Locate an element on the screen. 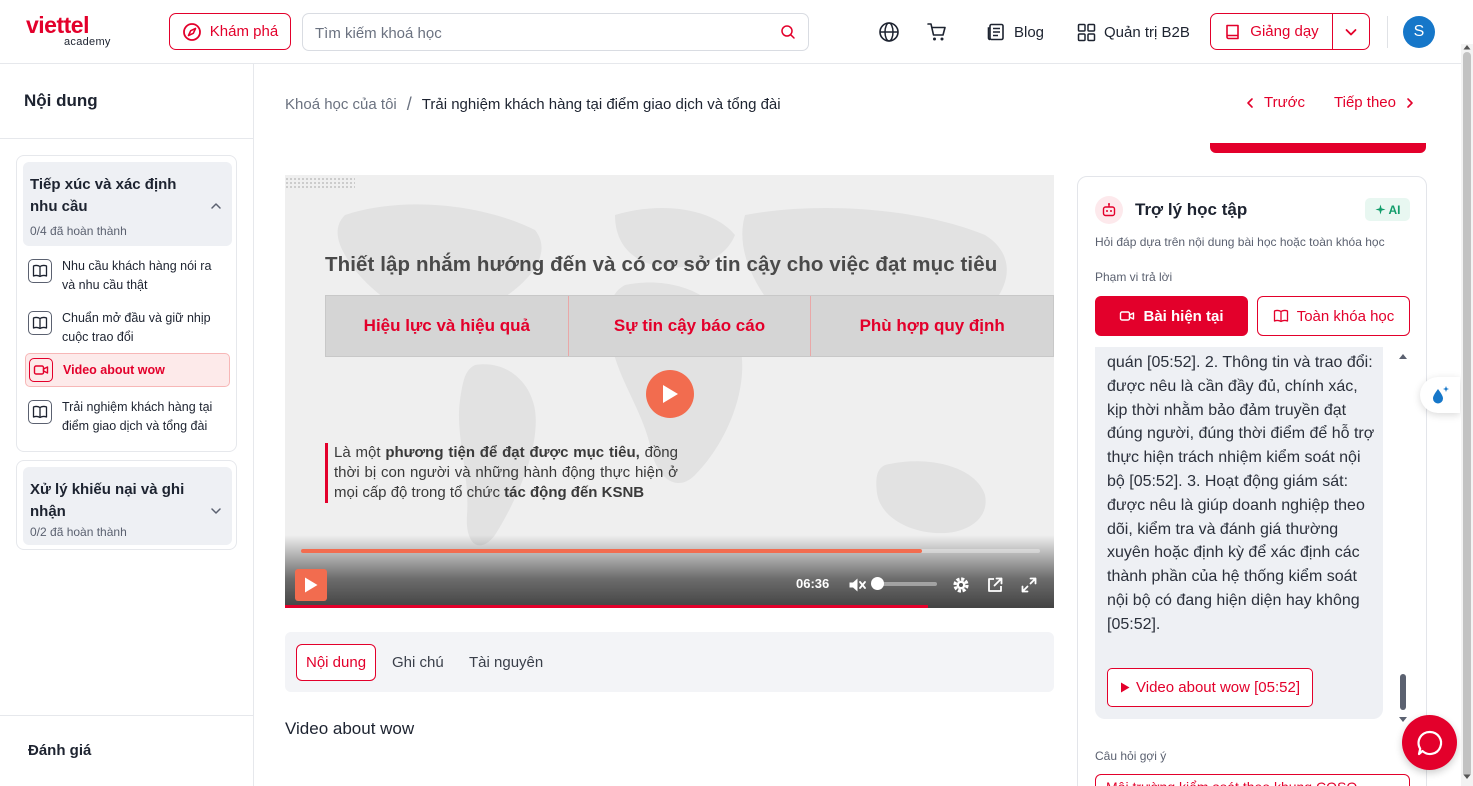 The image size is (1473, 786). compass-icon is located at coordinates (191, 31).